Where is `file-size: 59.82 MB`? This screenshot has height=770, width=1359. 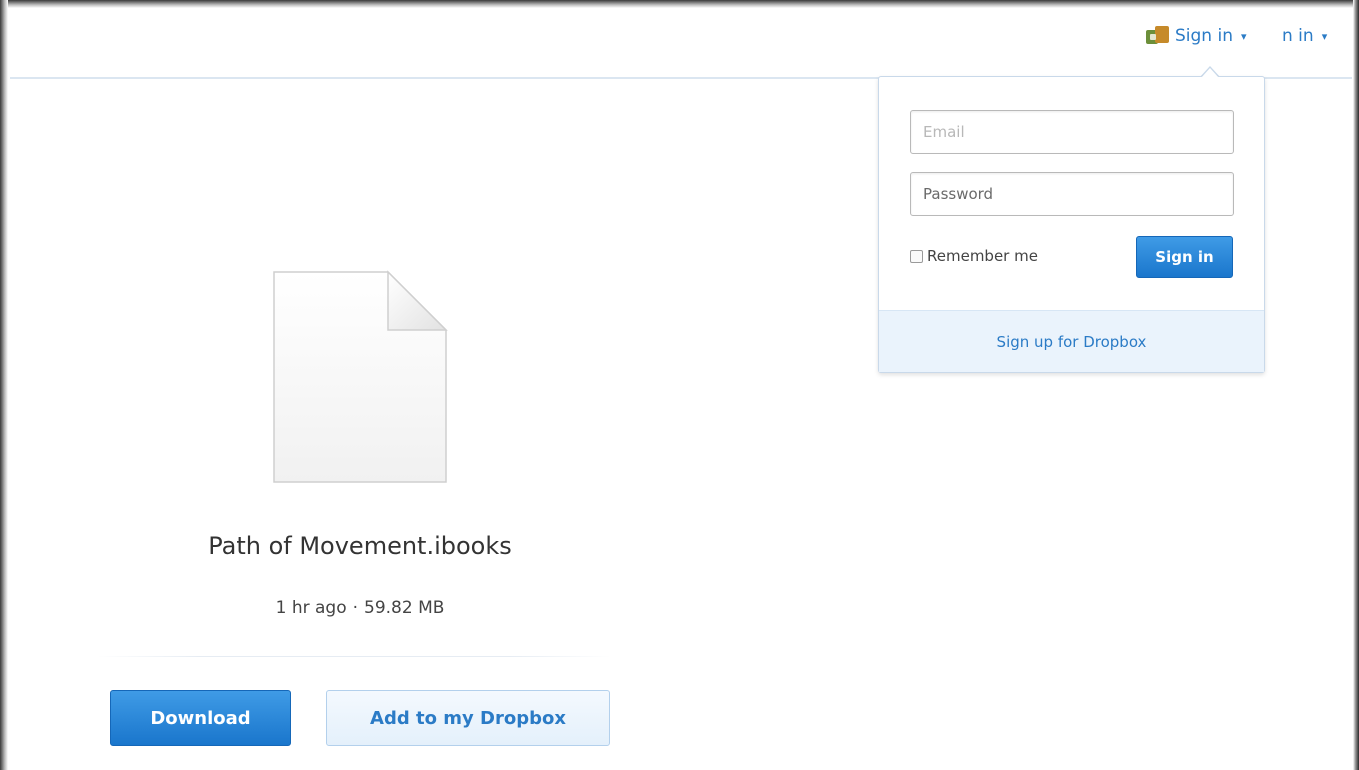
file-size: 59.82 MB is located at coordinates (404, 608).